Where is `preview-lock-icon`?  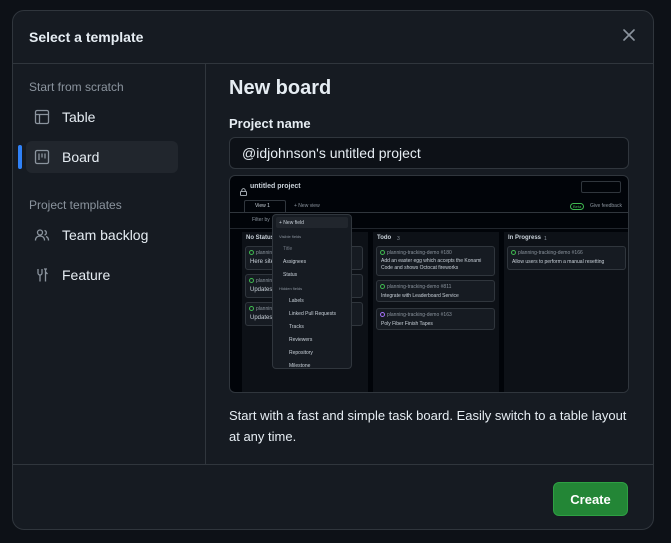
preview-lock-icon is located at coordinates (243, 192).